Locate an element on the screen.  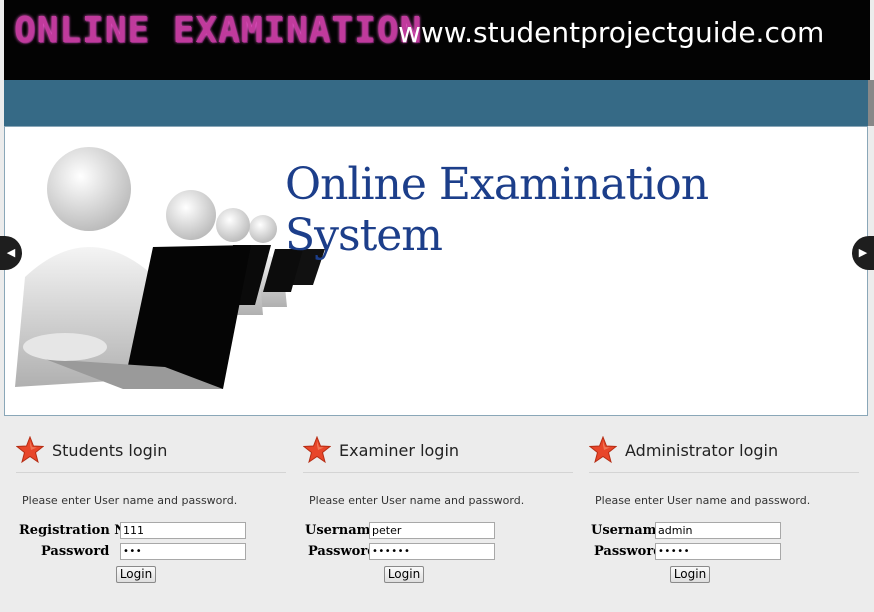
username-input: admin is located at coordinates (718, 530).